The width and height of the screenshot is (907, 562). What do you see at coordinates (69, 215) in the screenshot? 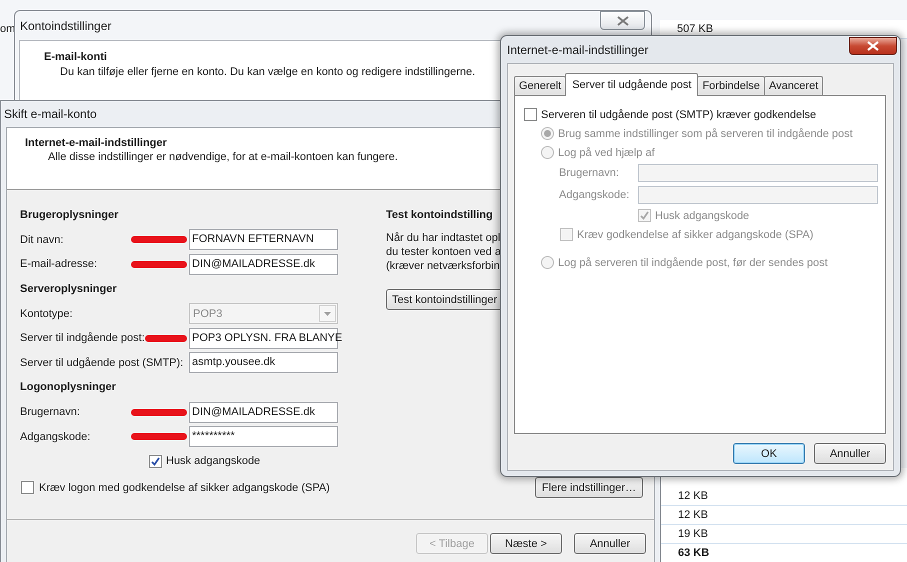
I see `section-heading: Brugeroplysninger` at bounding box center [69, 215].